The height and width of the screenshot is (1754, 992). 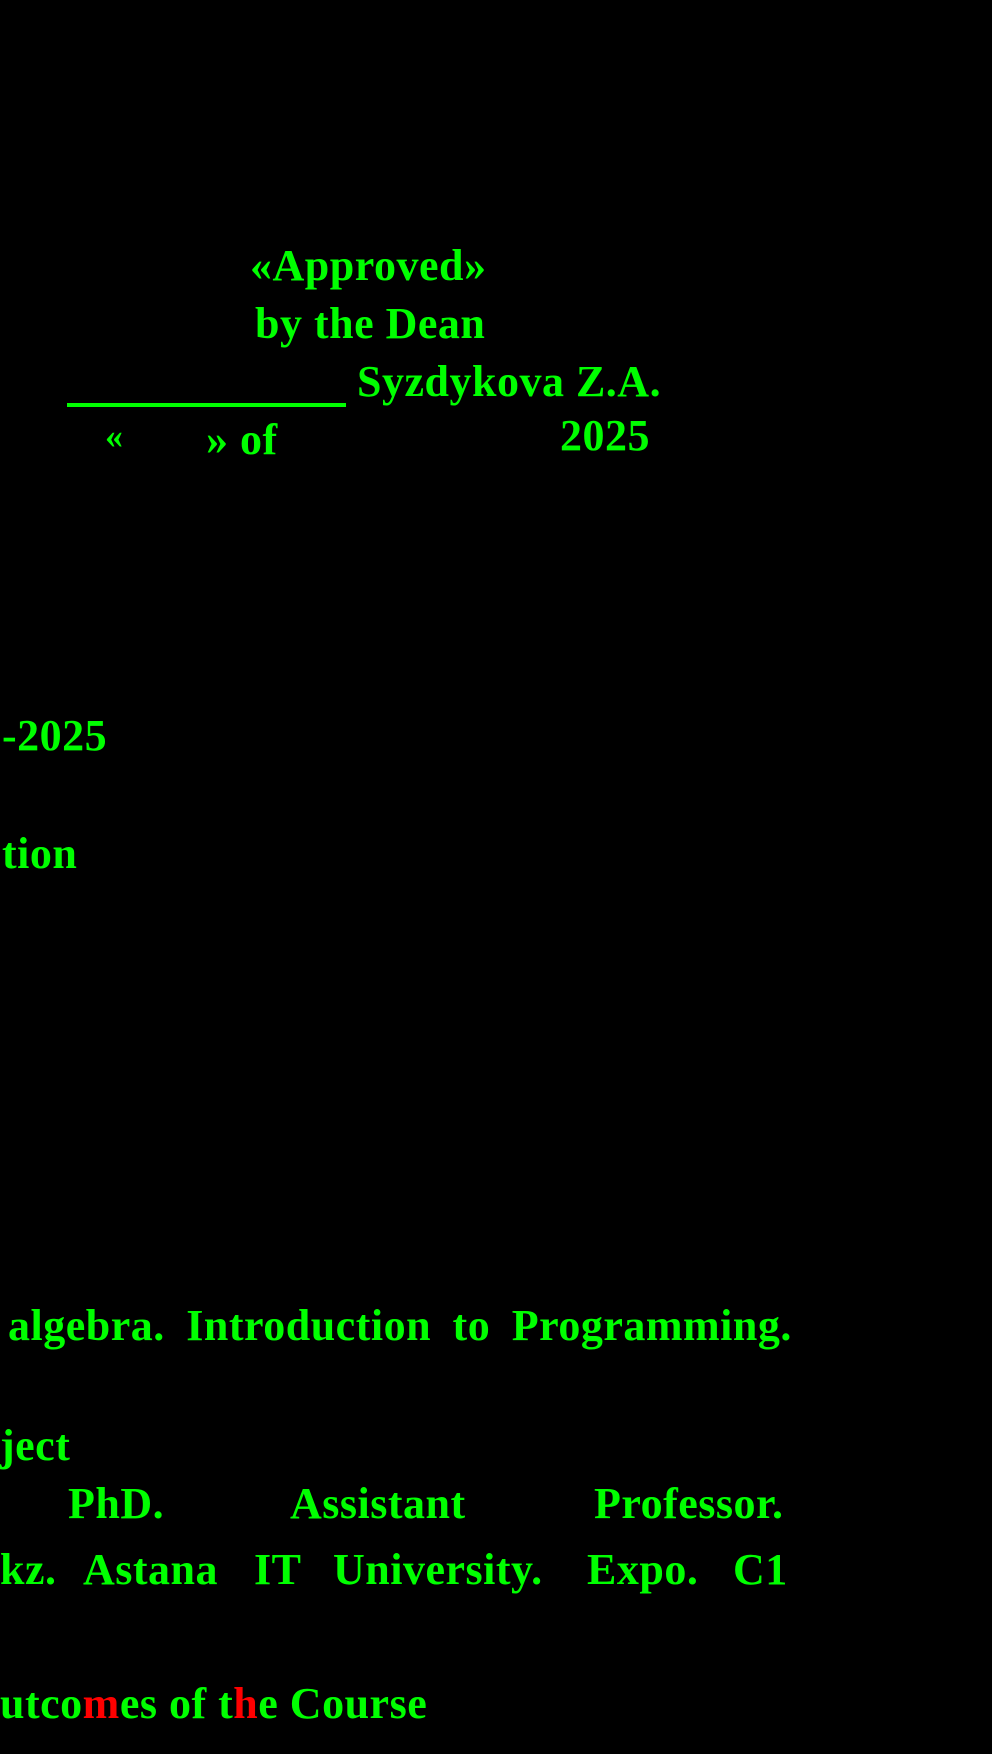 I want to click on outcomes-heading-part3: es of t, so click(x=176, y=1703).